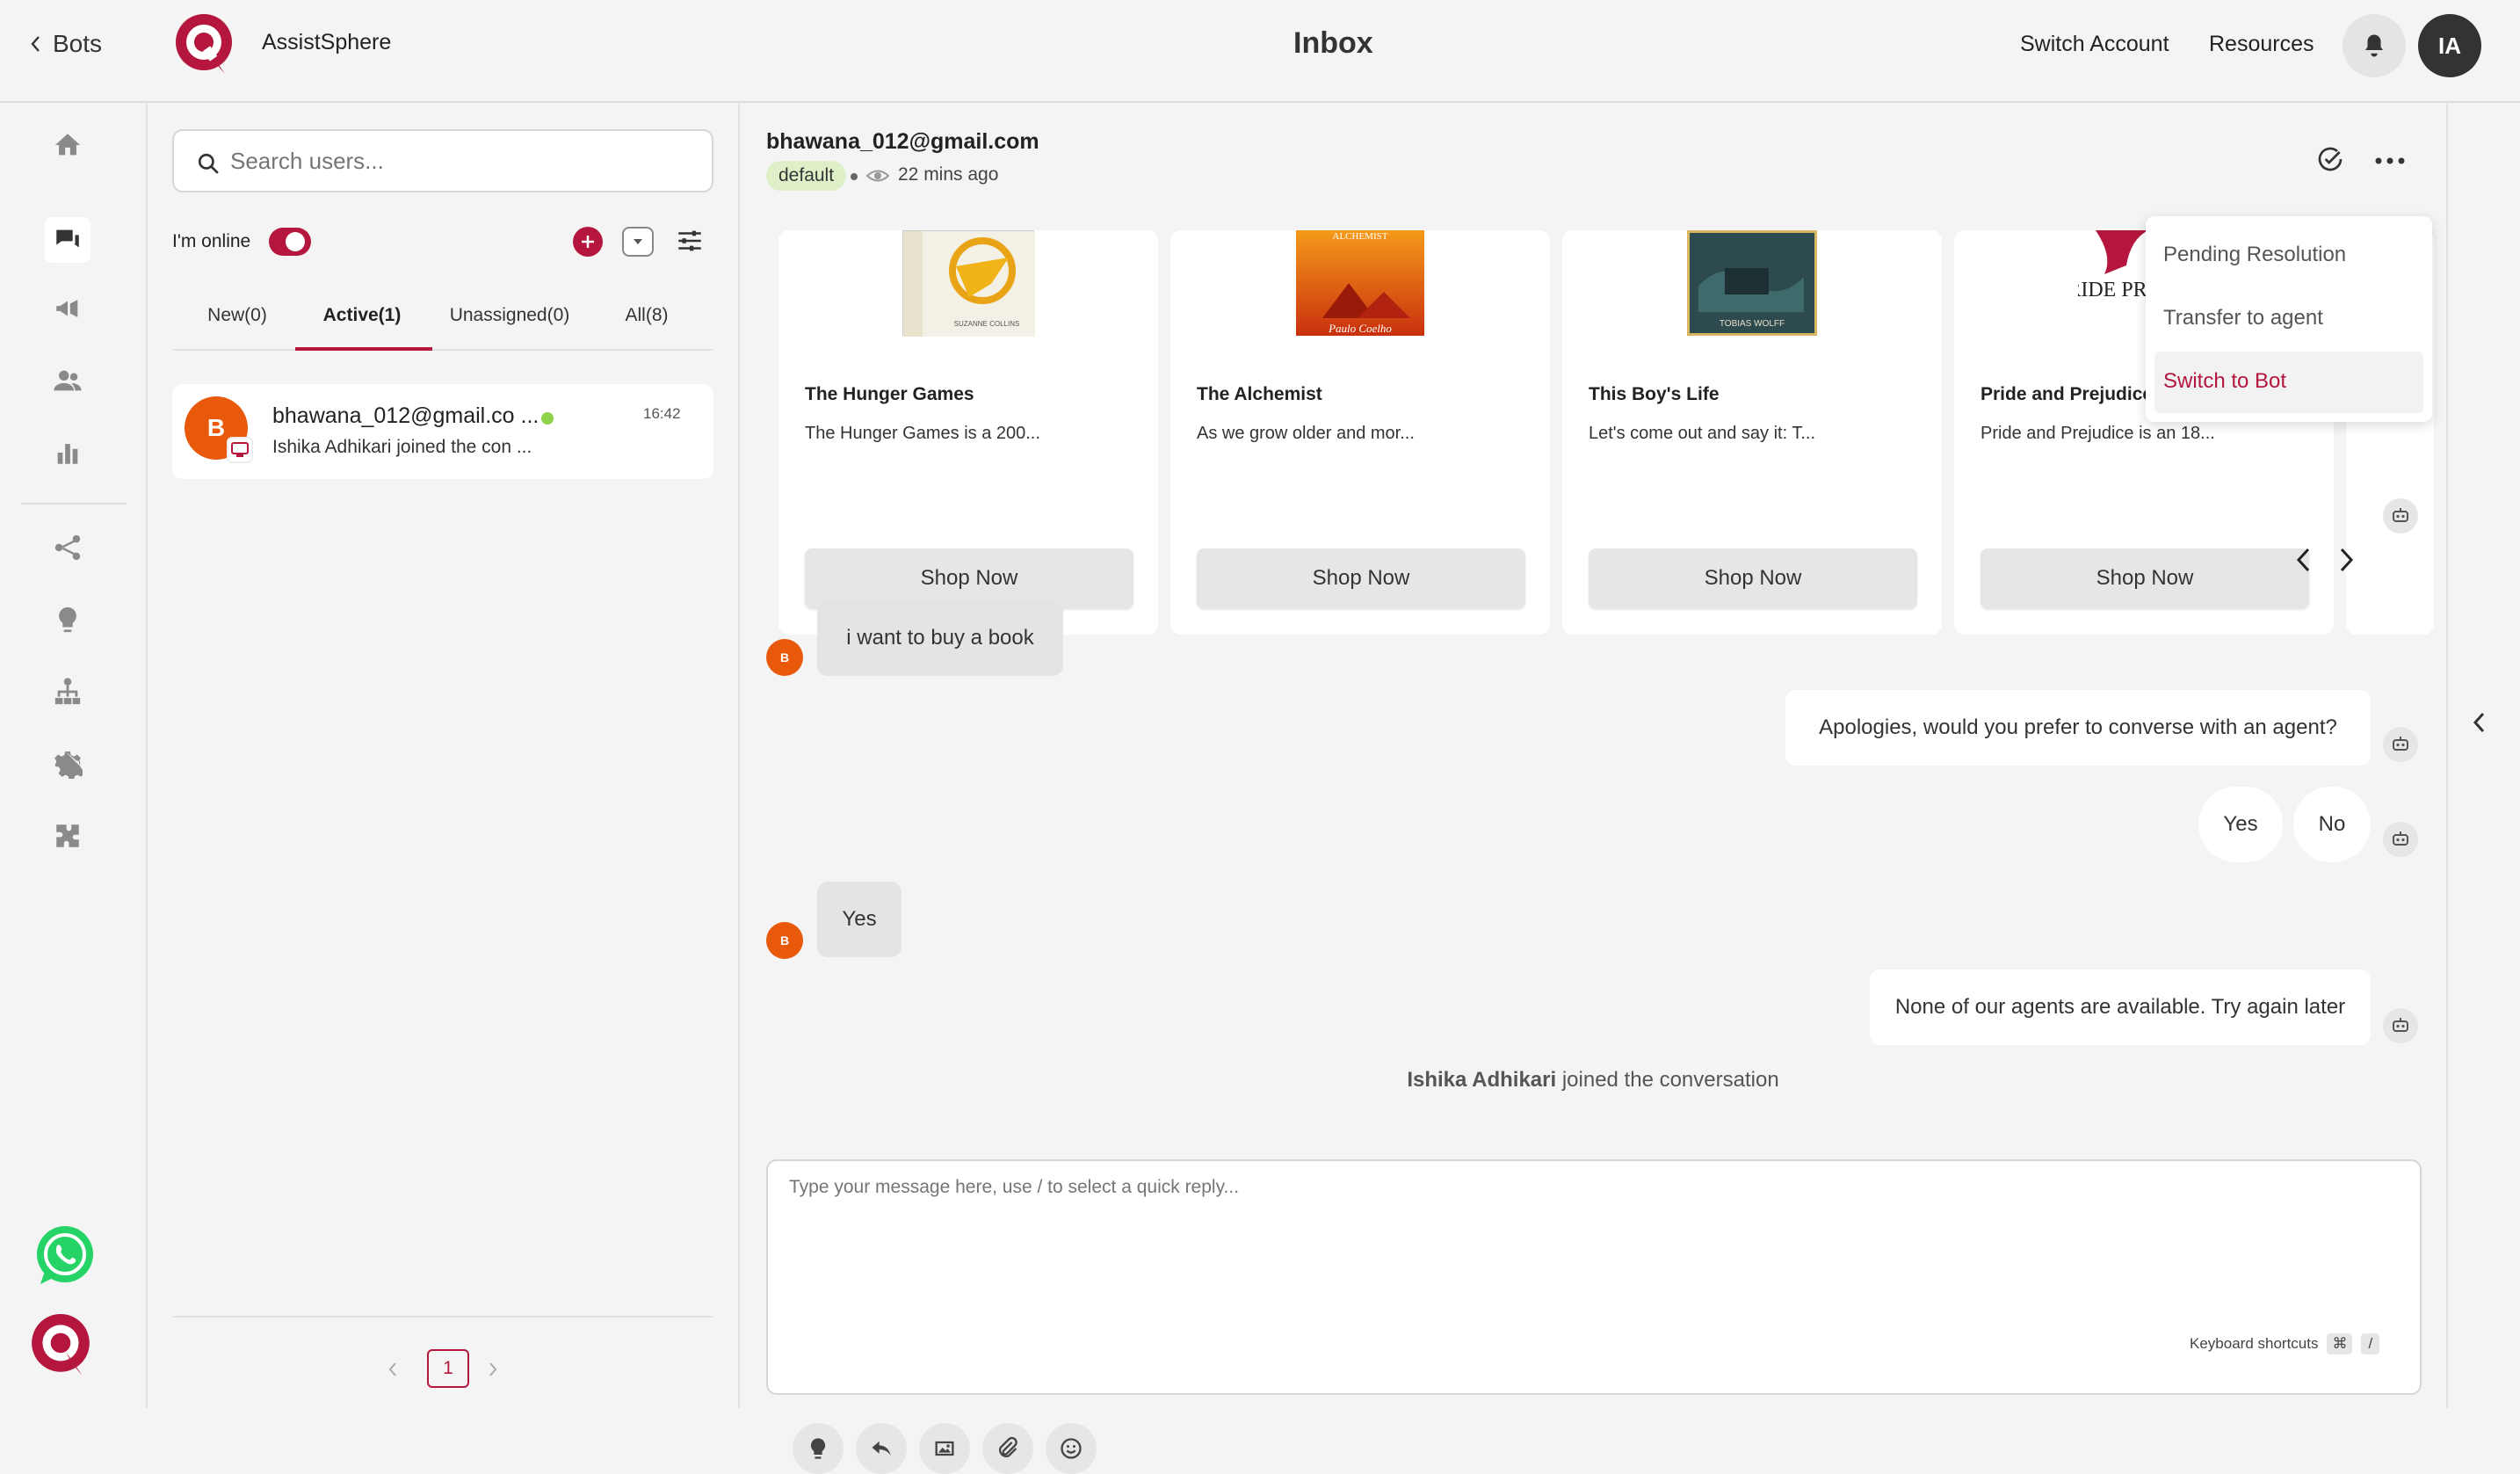 The width and height of the screenshot is (2520, 1474). I want to click on emoji-button, so click(1071, 1448).